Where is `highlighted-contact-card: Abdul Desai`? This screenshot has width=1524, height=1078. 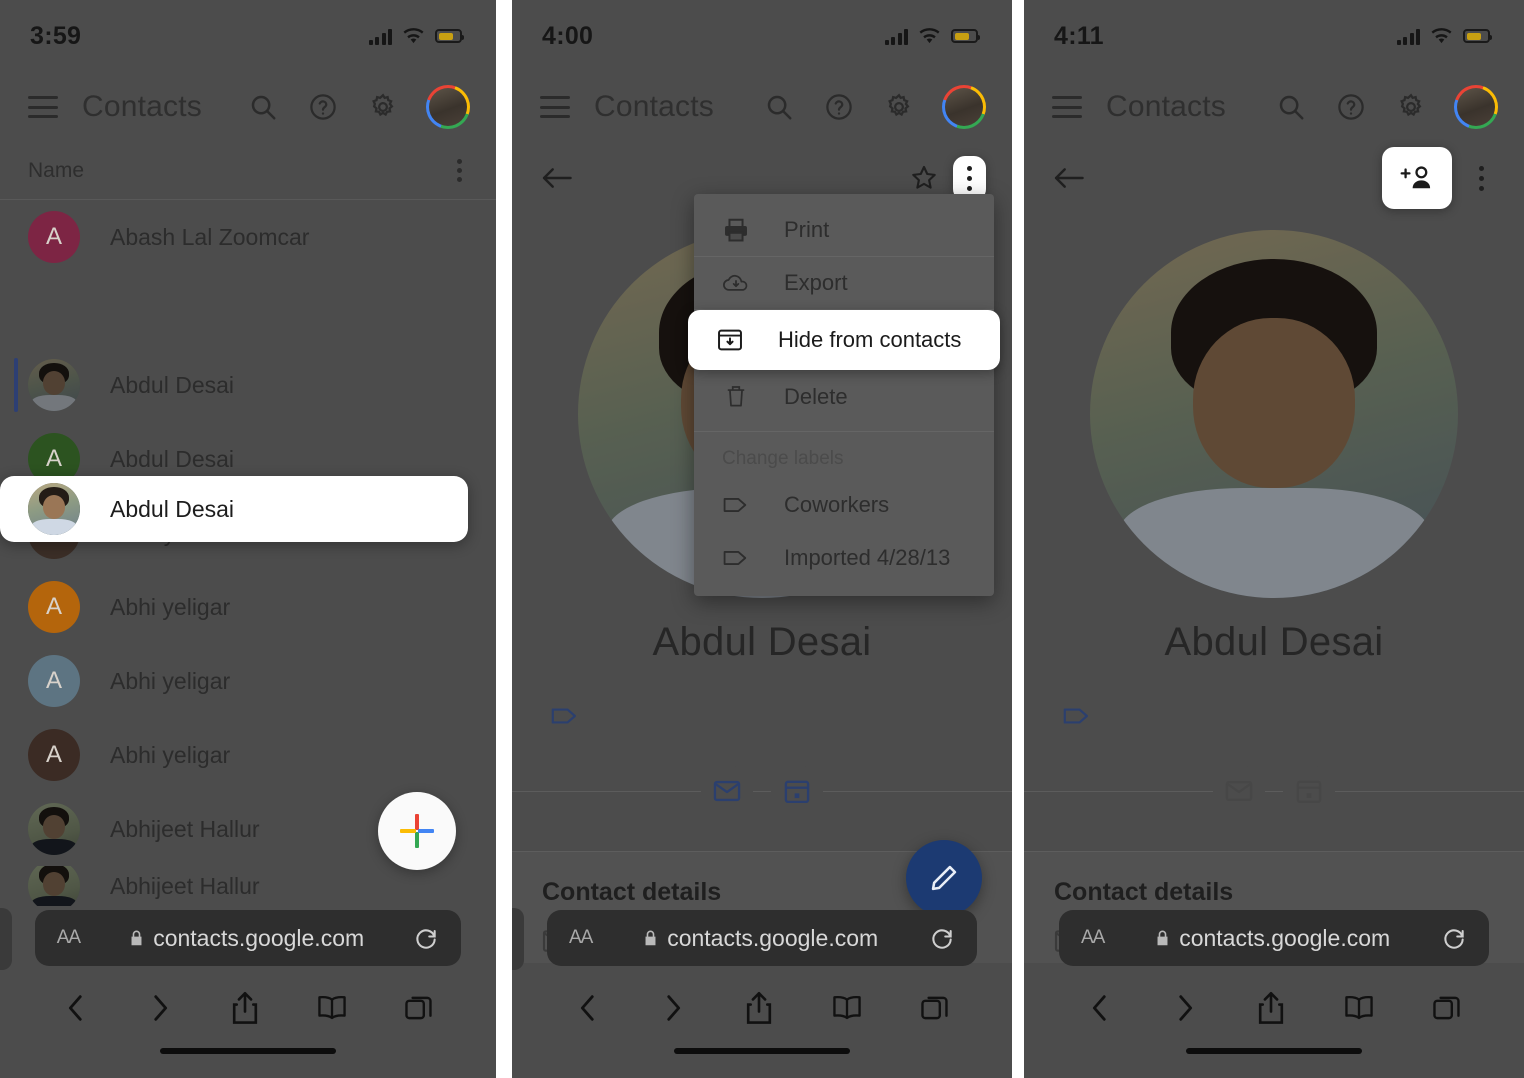 highlighted-contact-card: Abdul Desai is located at coordinates (234, 509).